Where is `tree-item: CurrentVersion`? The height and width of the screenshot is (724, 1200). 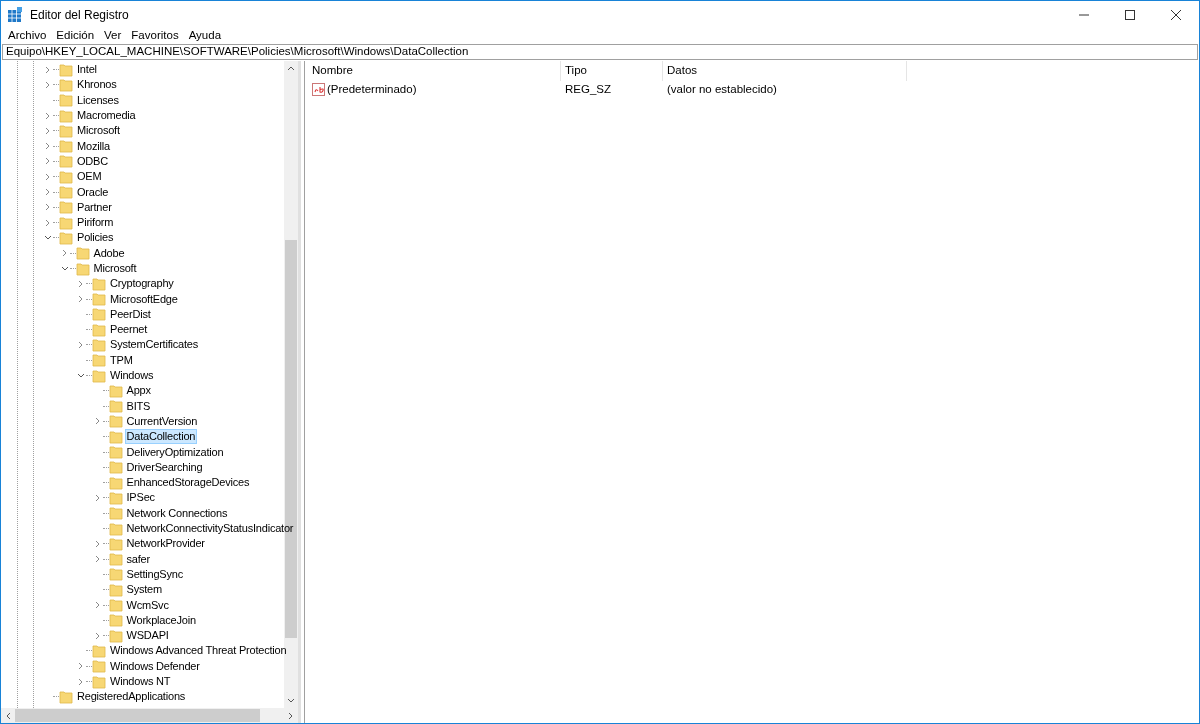
tree-item: CurrentVersion is located at coordinates (162, 421).